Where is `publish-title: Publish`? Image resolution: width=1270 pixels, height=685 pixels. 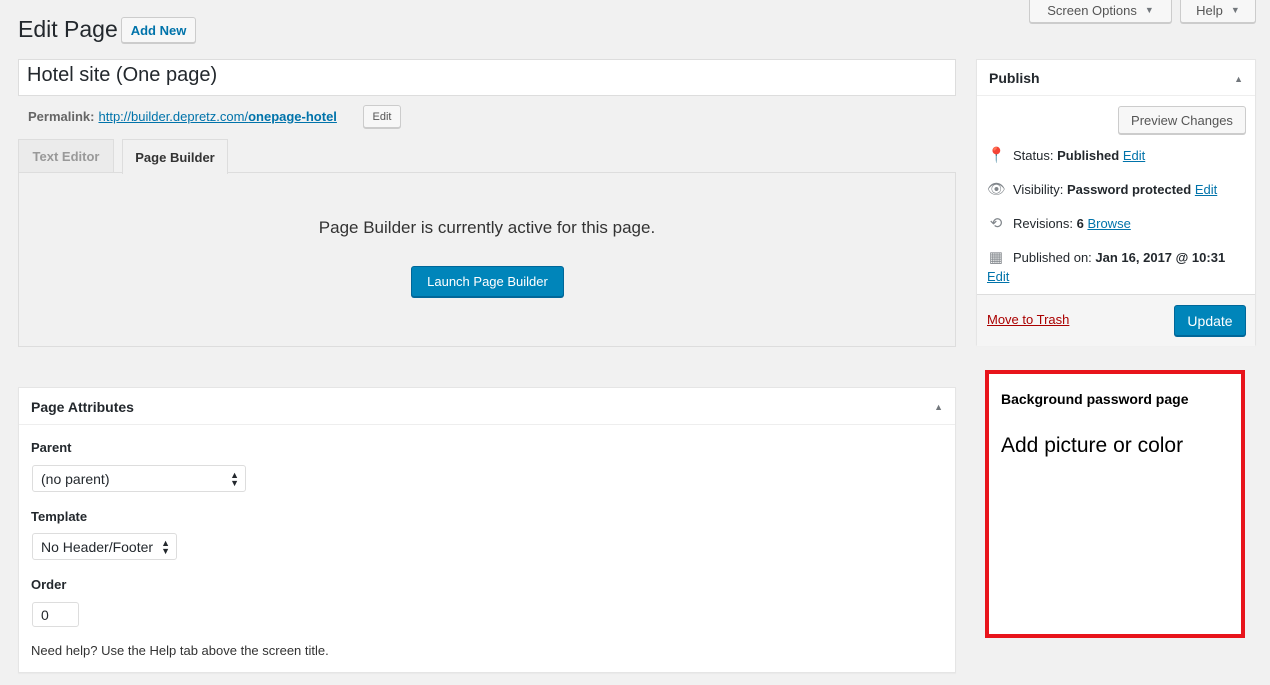
publish-title: Publish is located at coordinates (1014, 78).